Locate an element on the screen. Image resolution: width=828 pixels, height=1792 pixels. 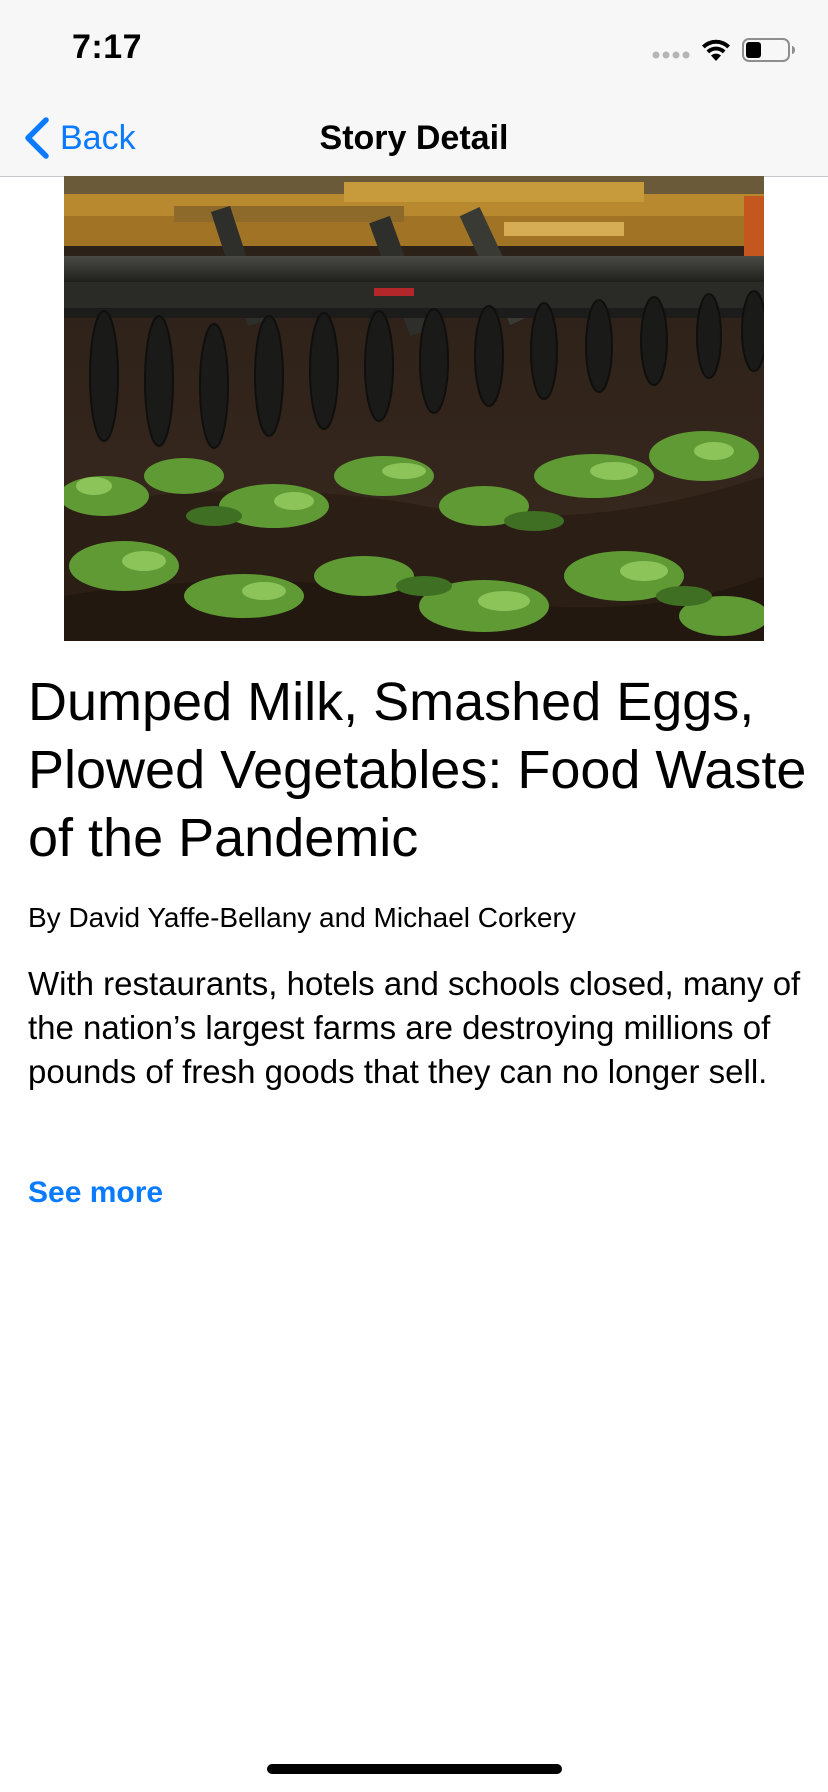
status-time: 7:17 is located at coordinates (107, 47).